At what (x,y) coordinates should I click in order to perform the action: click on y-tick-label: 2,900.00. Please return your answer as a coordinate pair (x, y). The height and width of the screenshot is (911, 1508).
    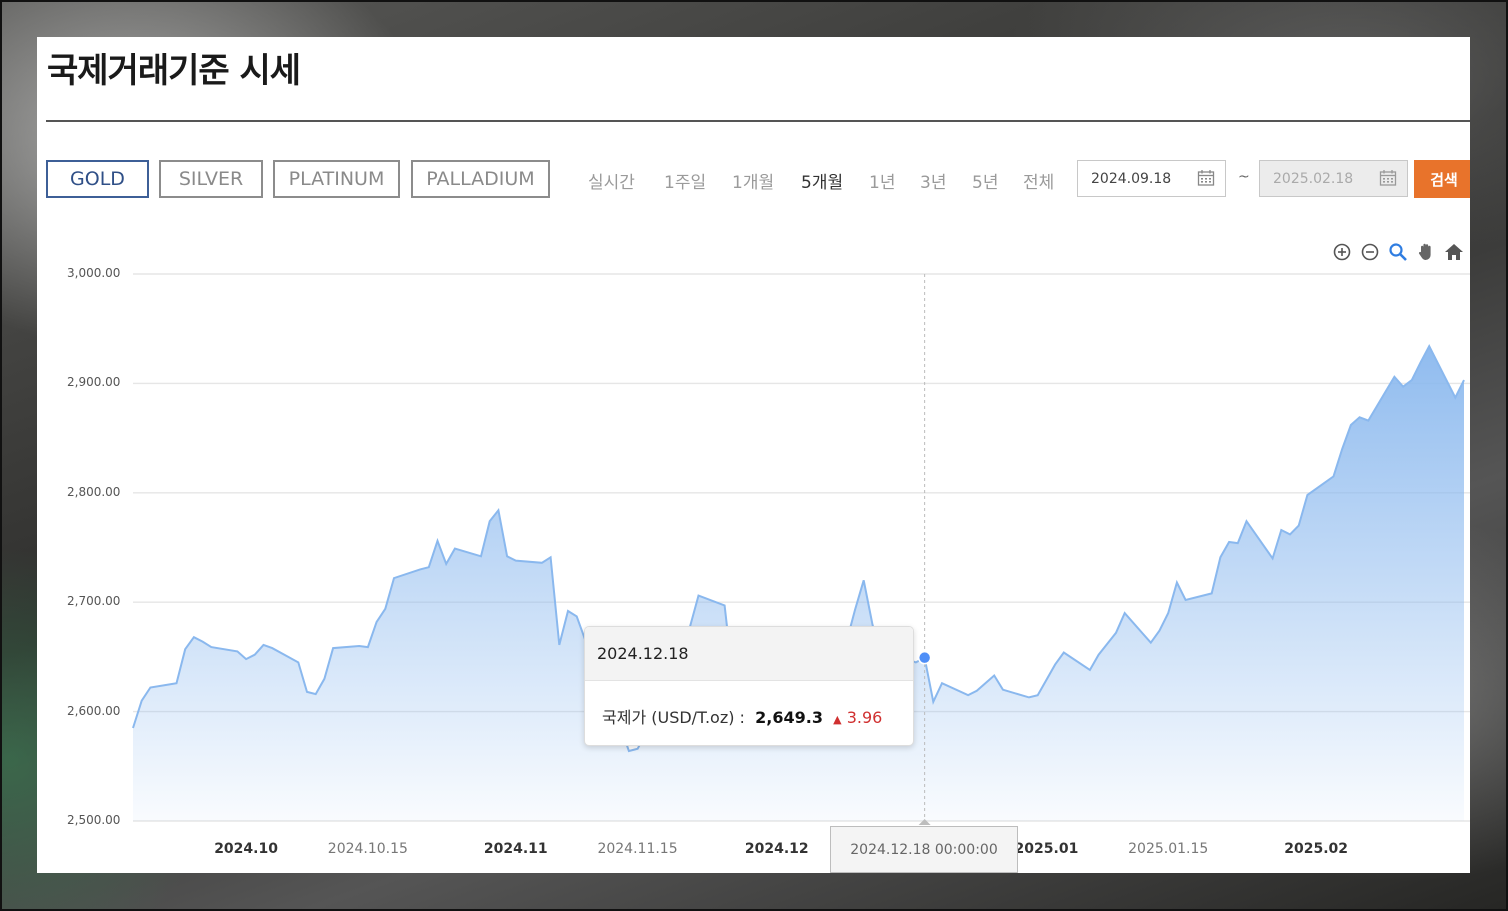
    Looking at the image, I should click on (94, 382).